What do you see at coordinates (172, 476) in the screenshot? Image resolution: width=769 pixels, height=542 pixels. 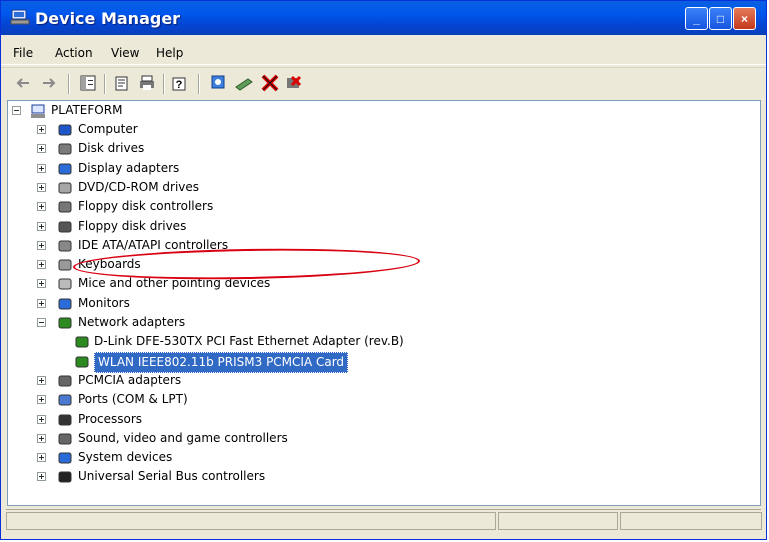 I see `tree-item-label: Universal Serial Bus controllers` at bounding box center [172, 476].